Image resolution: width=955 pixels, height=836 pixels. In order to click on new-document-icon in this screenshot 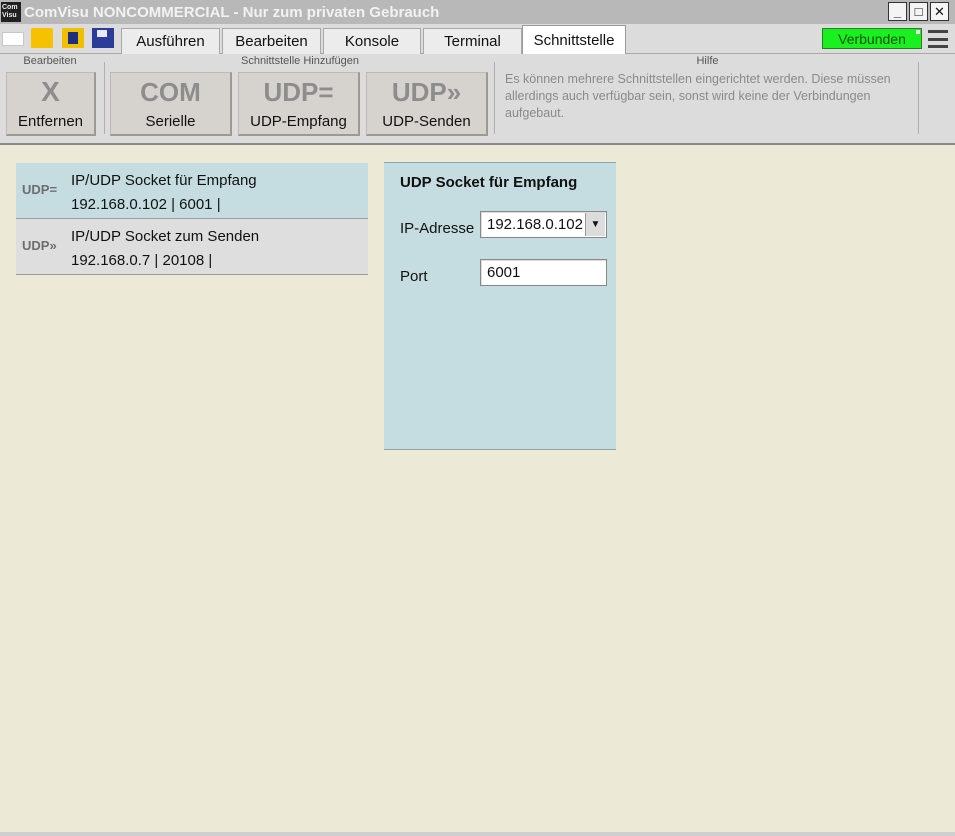, I will do `click(13, 39)`.